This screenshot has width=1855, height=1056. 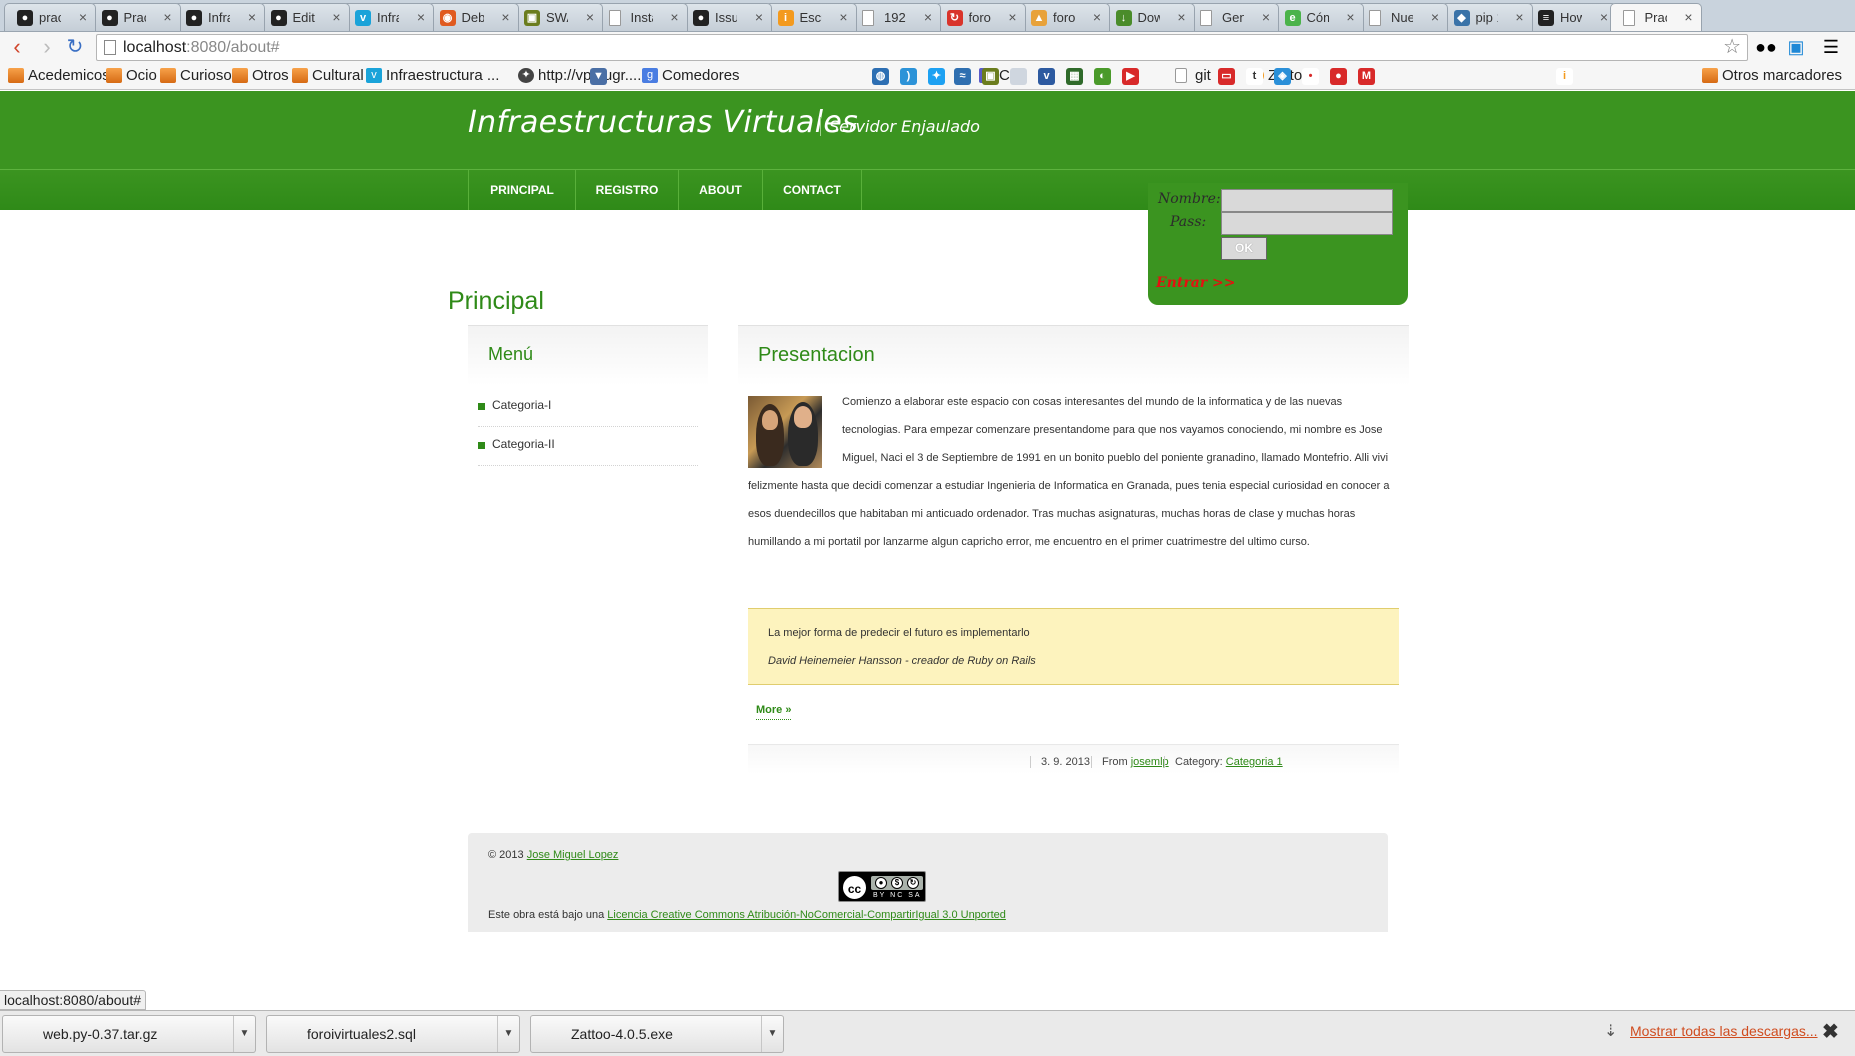 What do you see at coordinates (598, 76) in the screenshot?
I see `shield-icon: ▼` at bounding box center [598, 76].